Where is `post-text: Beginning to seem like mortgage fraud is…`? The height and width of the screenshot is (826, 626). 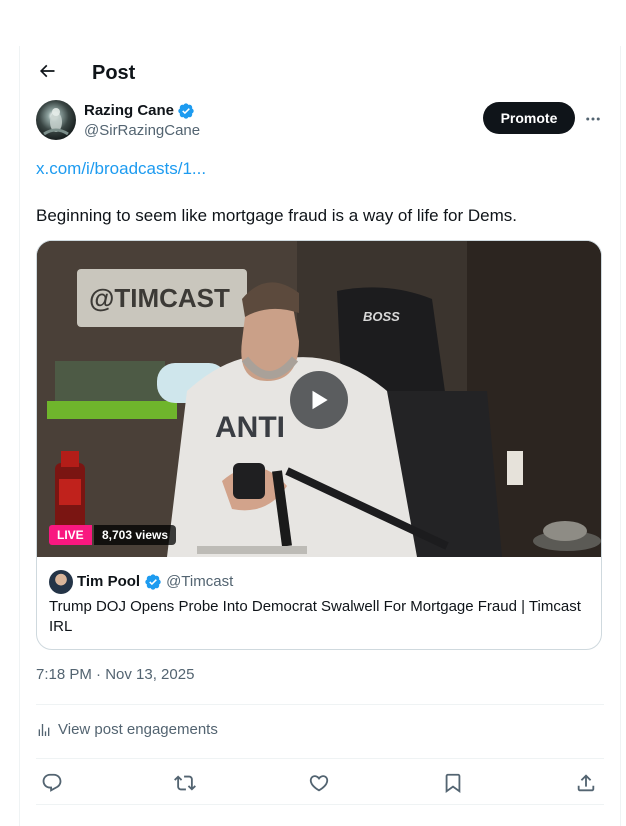 post-text: Beginning to seem like mortgage fraud is… is located at coordinates (276, 215).